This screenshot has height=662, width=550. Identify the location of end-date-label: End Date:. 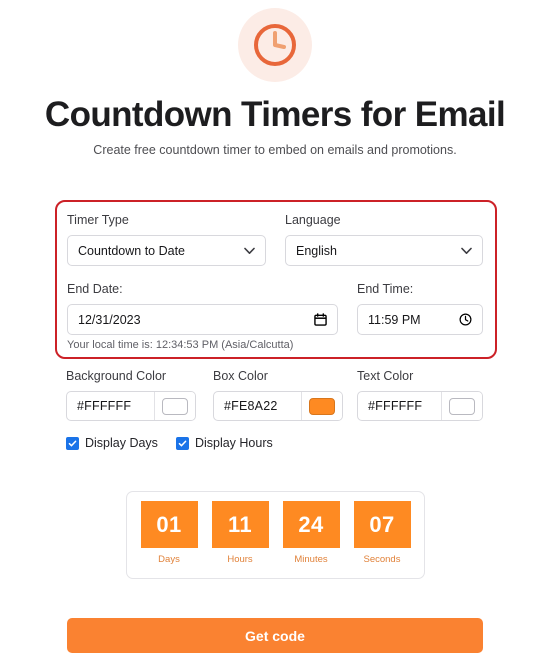
(95, 289).